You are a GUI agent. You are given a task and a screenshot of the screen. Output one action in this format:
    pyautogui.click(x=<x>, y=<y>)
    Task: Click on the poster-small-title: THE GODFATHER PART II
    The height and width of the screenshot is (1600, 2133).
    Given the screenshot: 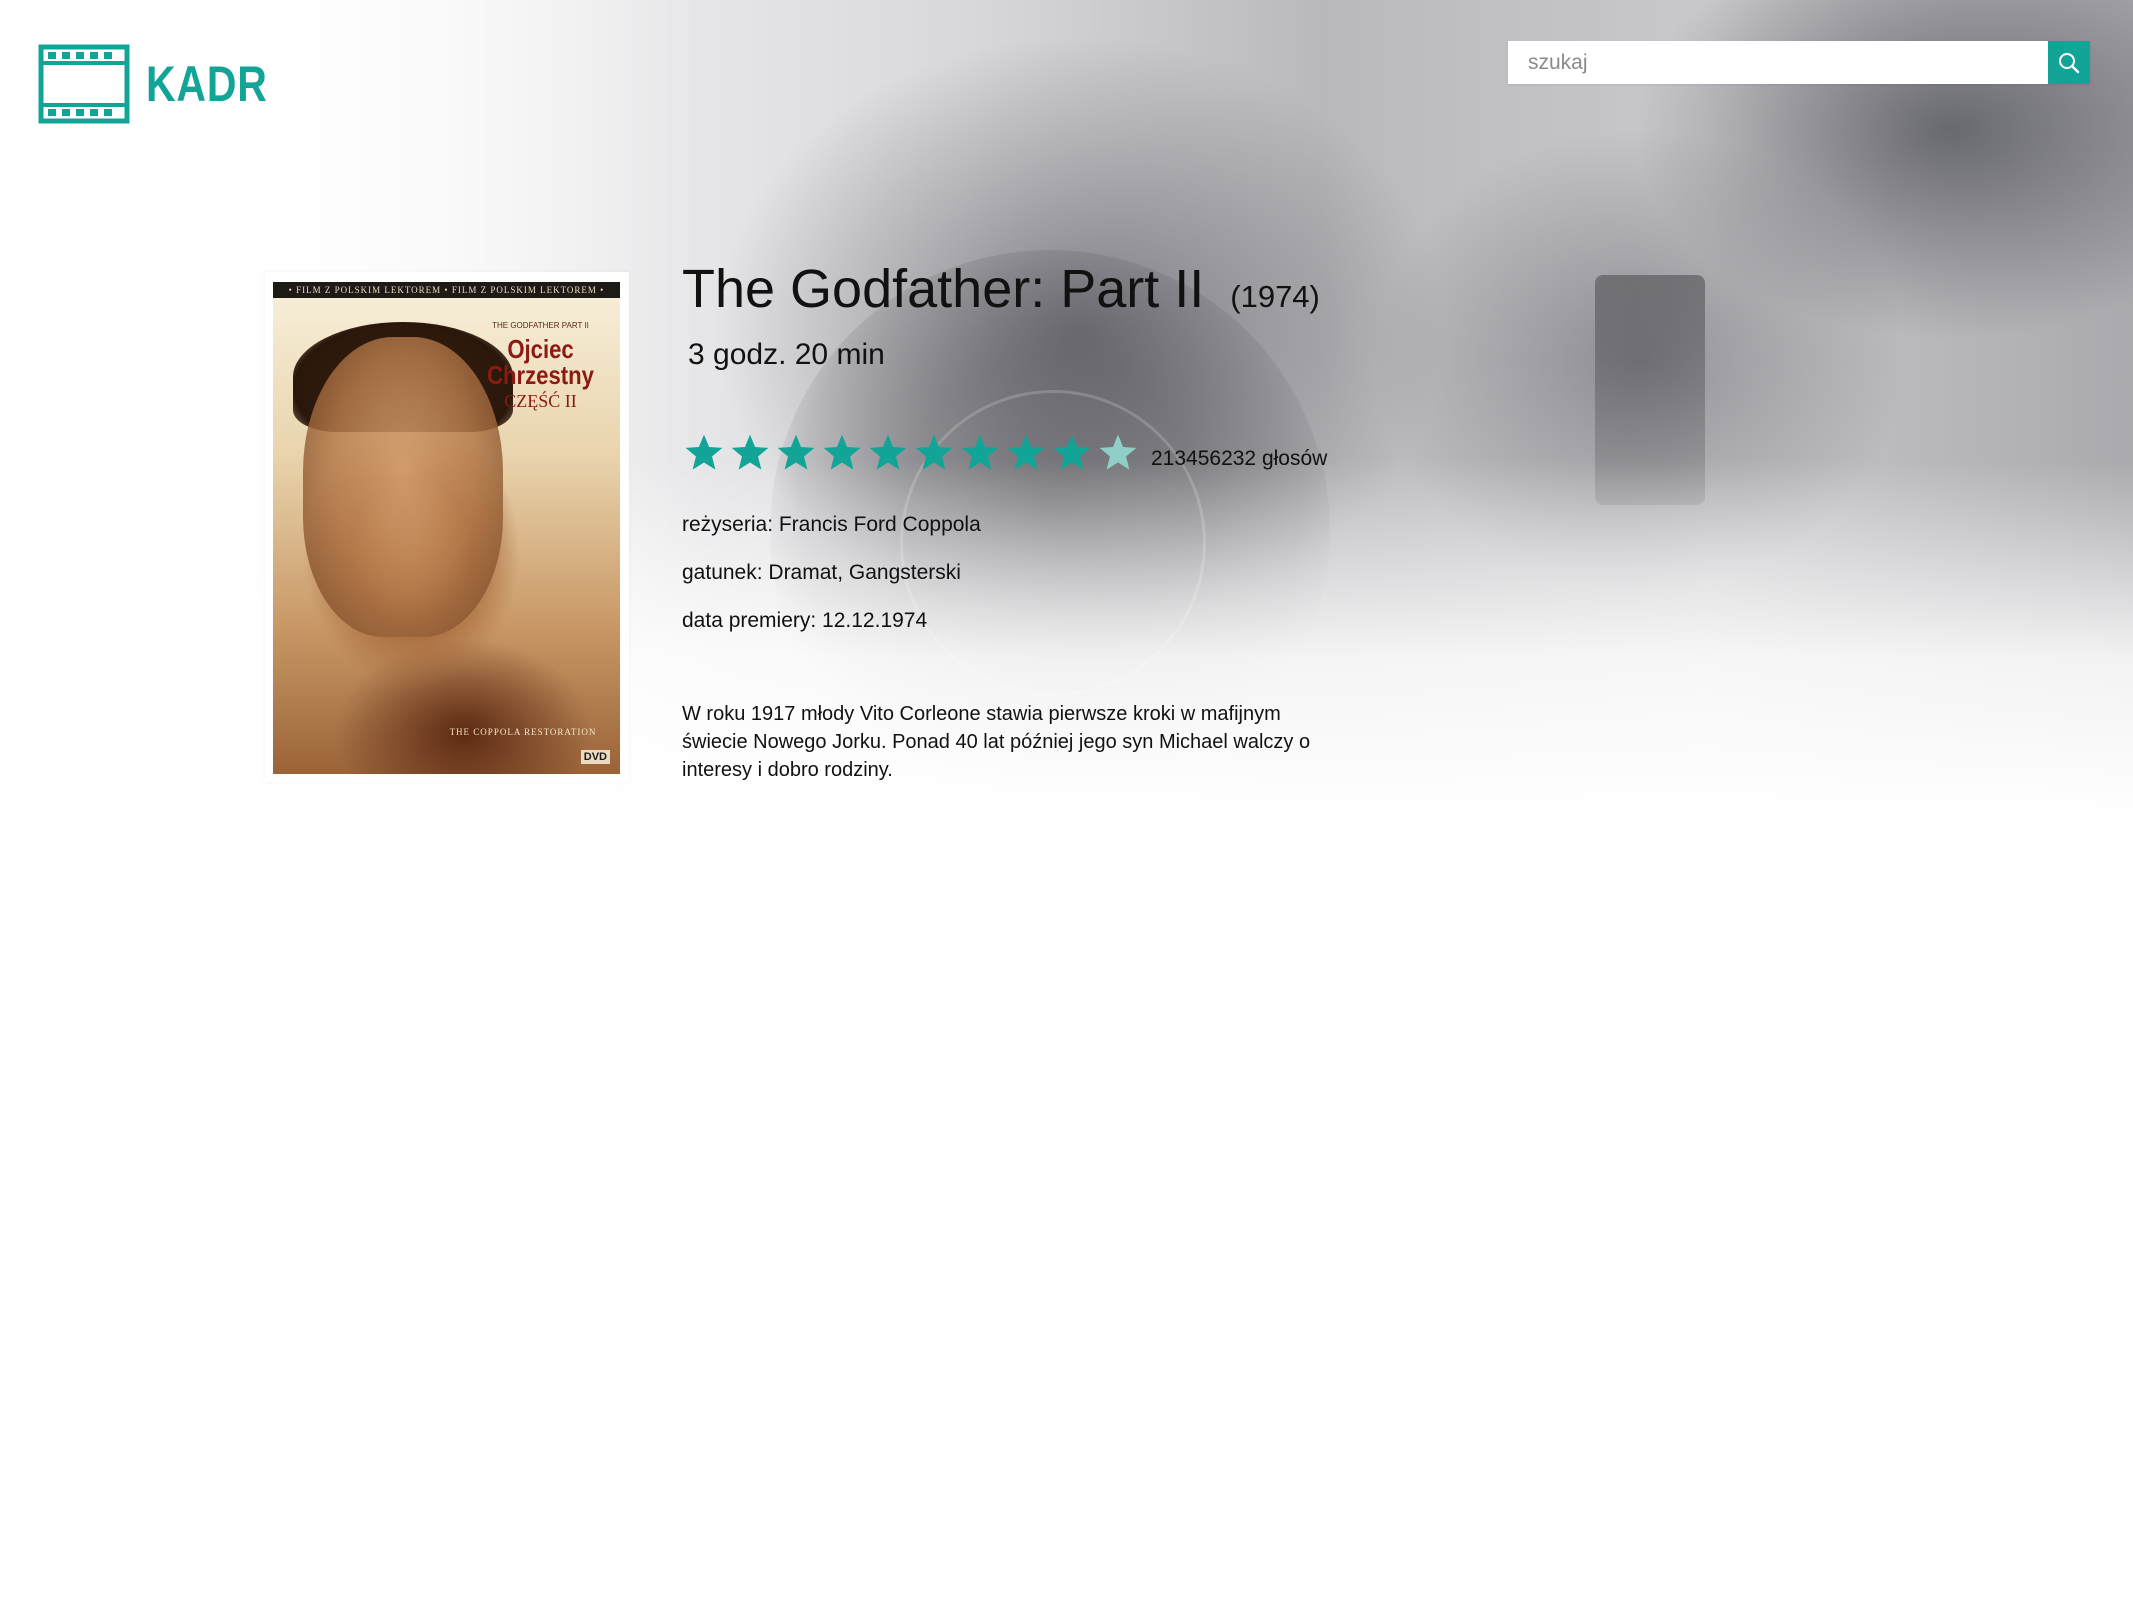 What is the action you would take?
    pyautogui.click(x=540, y=325)
    